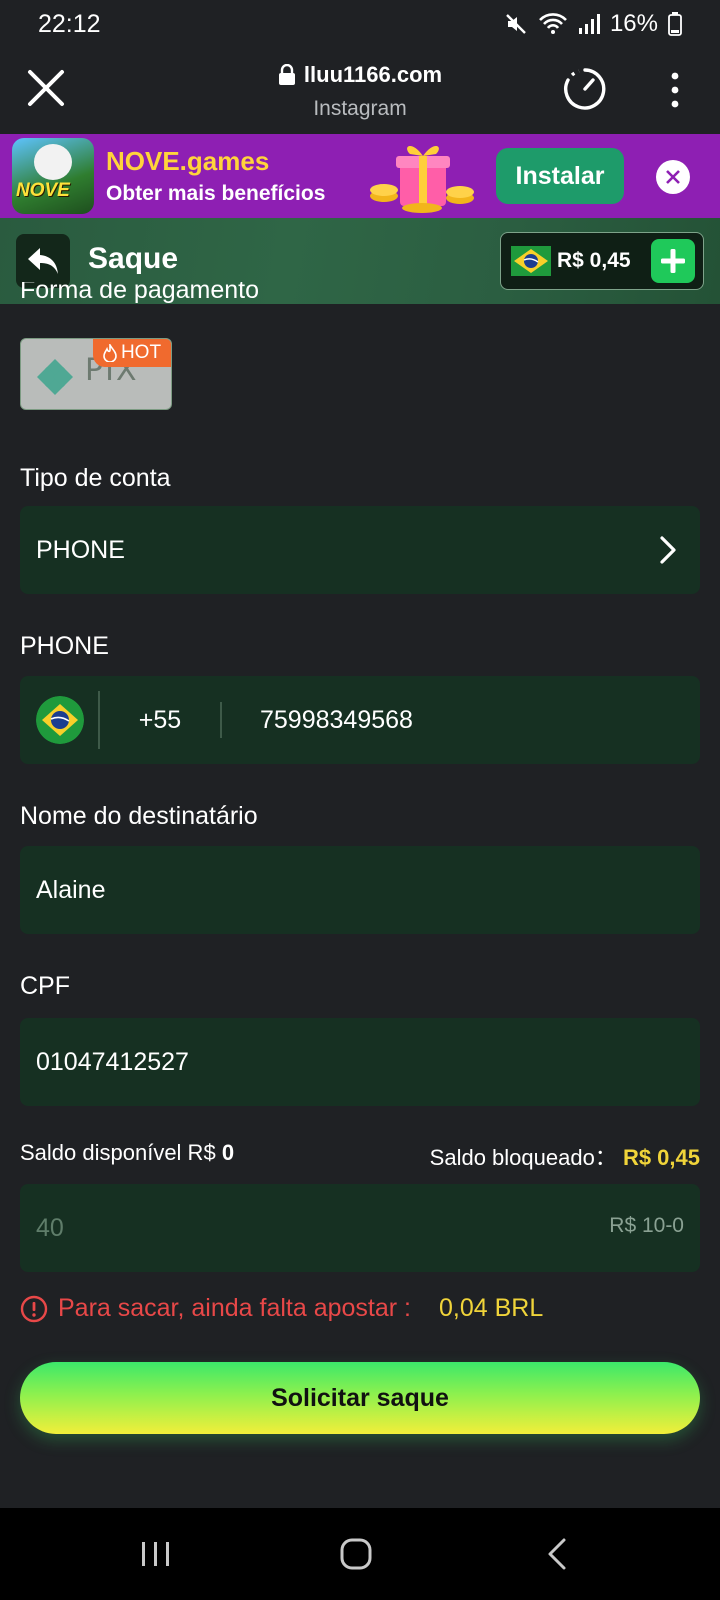 Image resolution: width=720 pixels, height=1600 pixels. I want to click on flame-icon, so click(110, 353).